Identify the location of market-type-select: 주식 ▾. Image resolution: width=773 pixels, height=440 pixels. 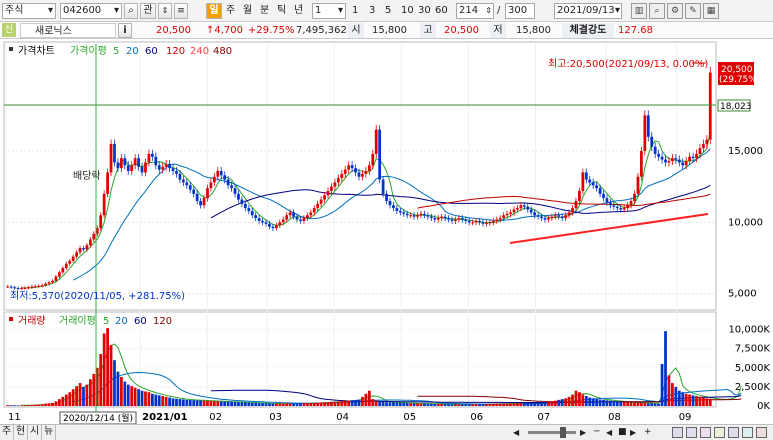
(29, 11).